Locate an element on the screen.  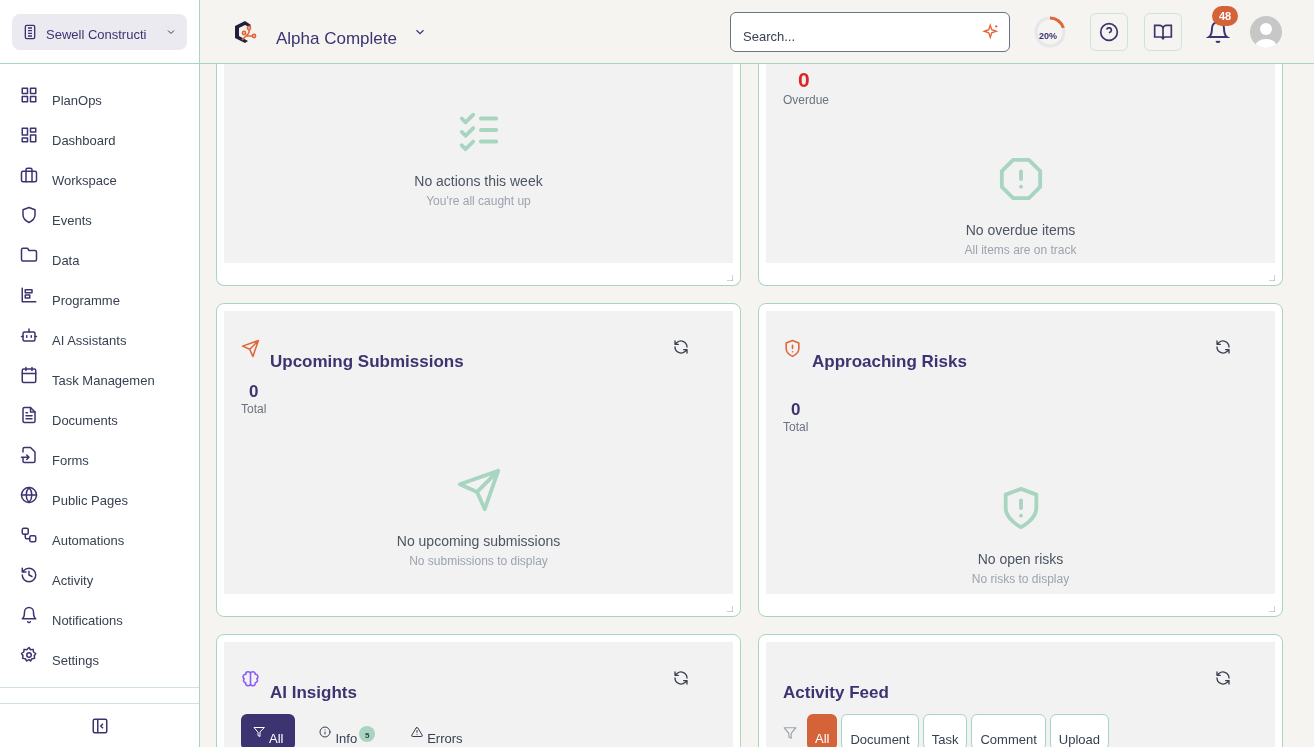
document-icon is located at coordinates (29, 415).